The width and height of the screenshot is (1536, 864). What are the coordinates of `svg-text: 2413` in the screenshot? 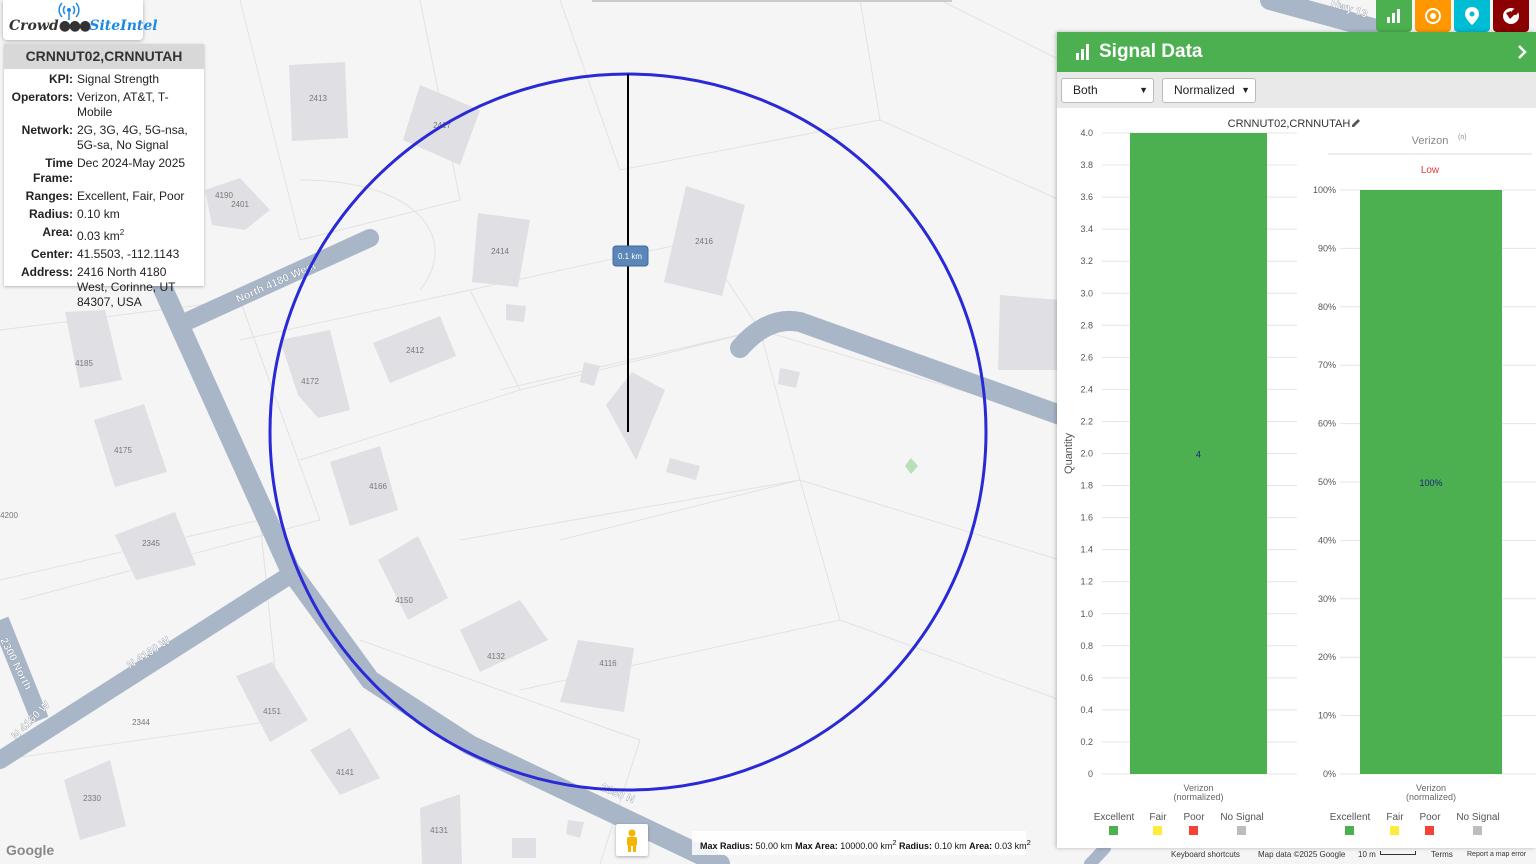 It's located at (318, 98).